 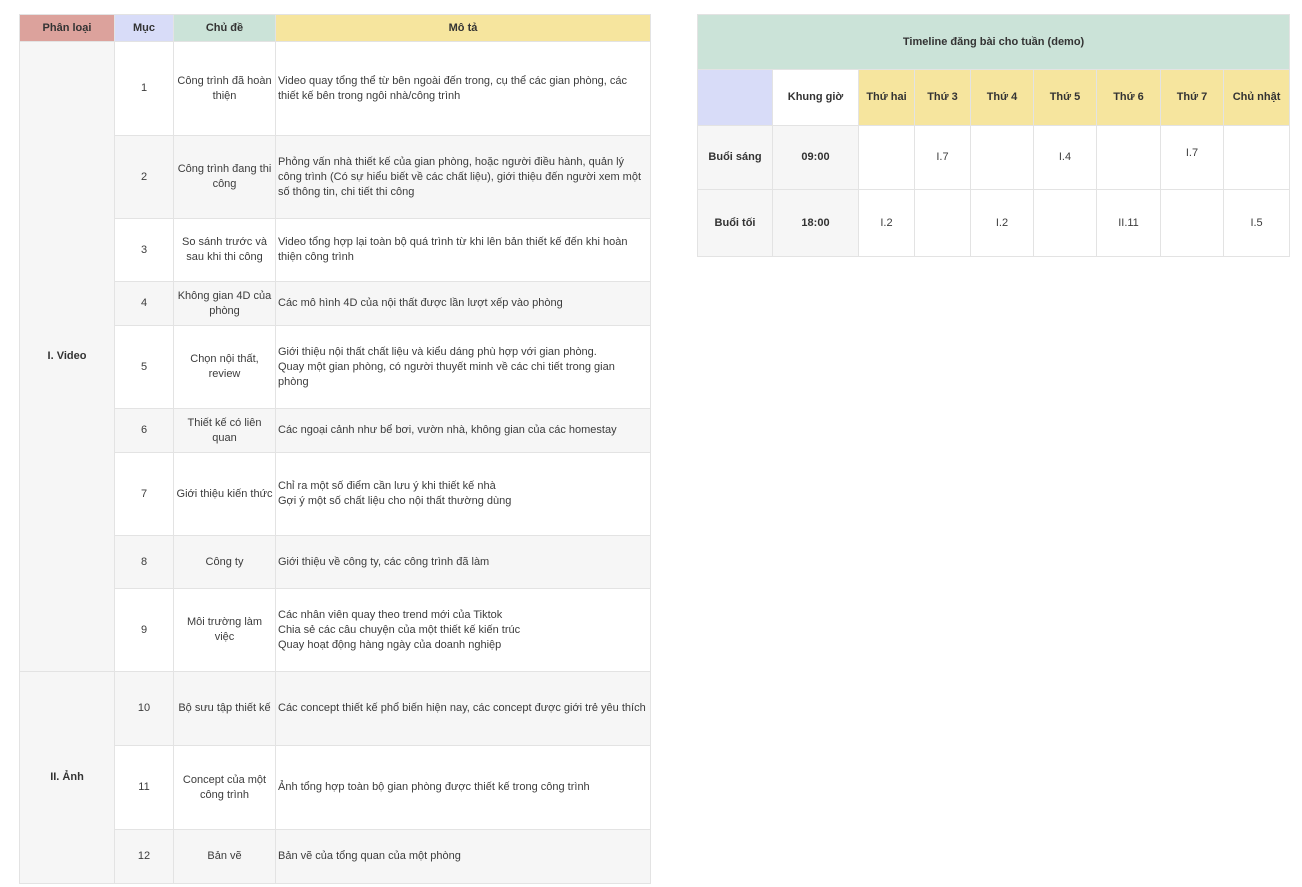 What do you see at coordinates (144, 787) in the screenshot?
I see `item-number: 11` at bounding box center [144, 787].